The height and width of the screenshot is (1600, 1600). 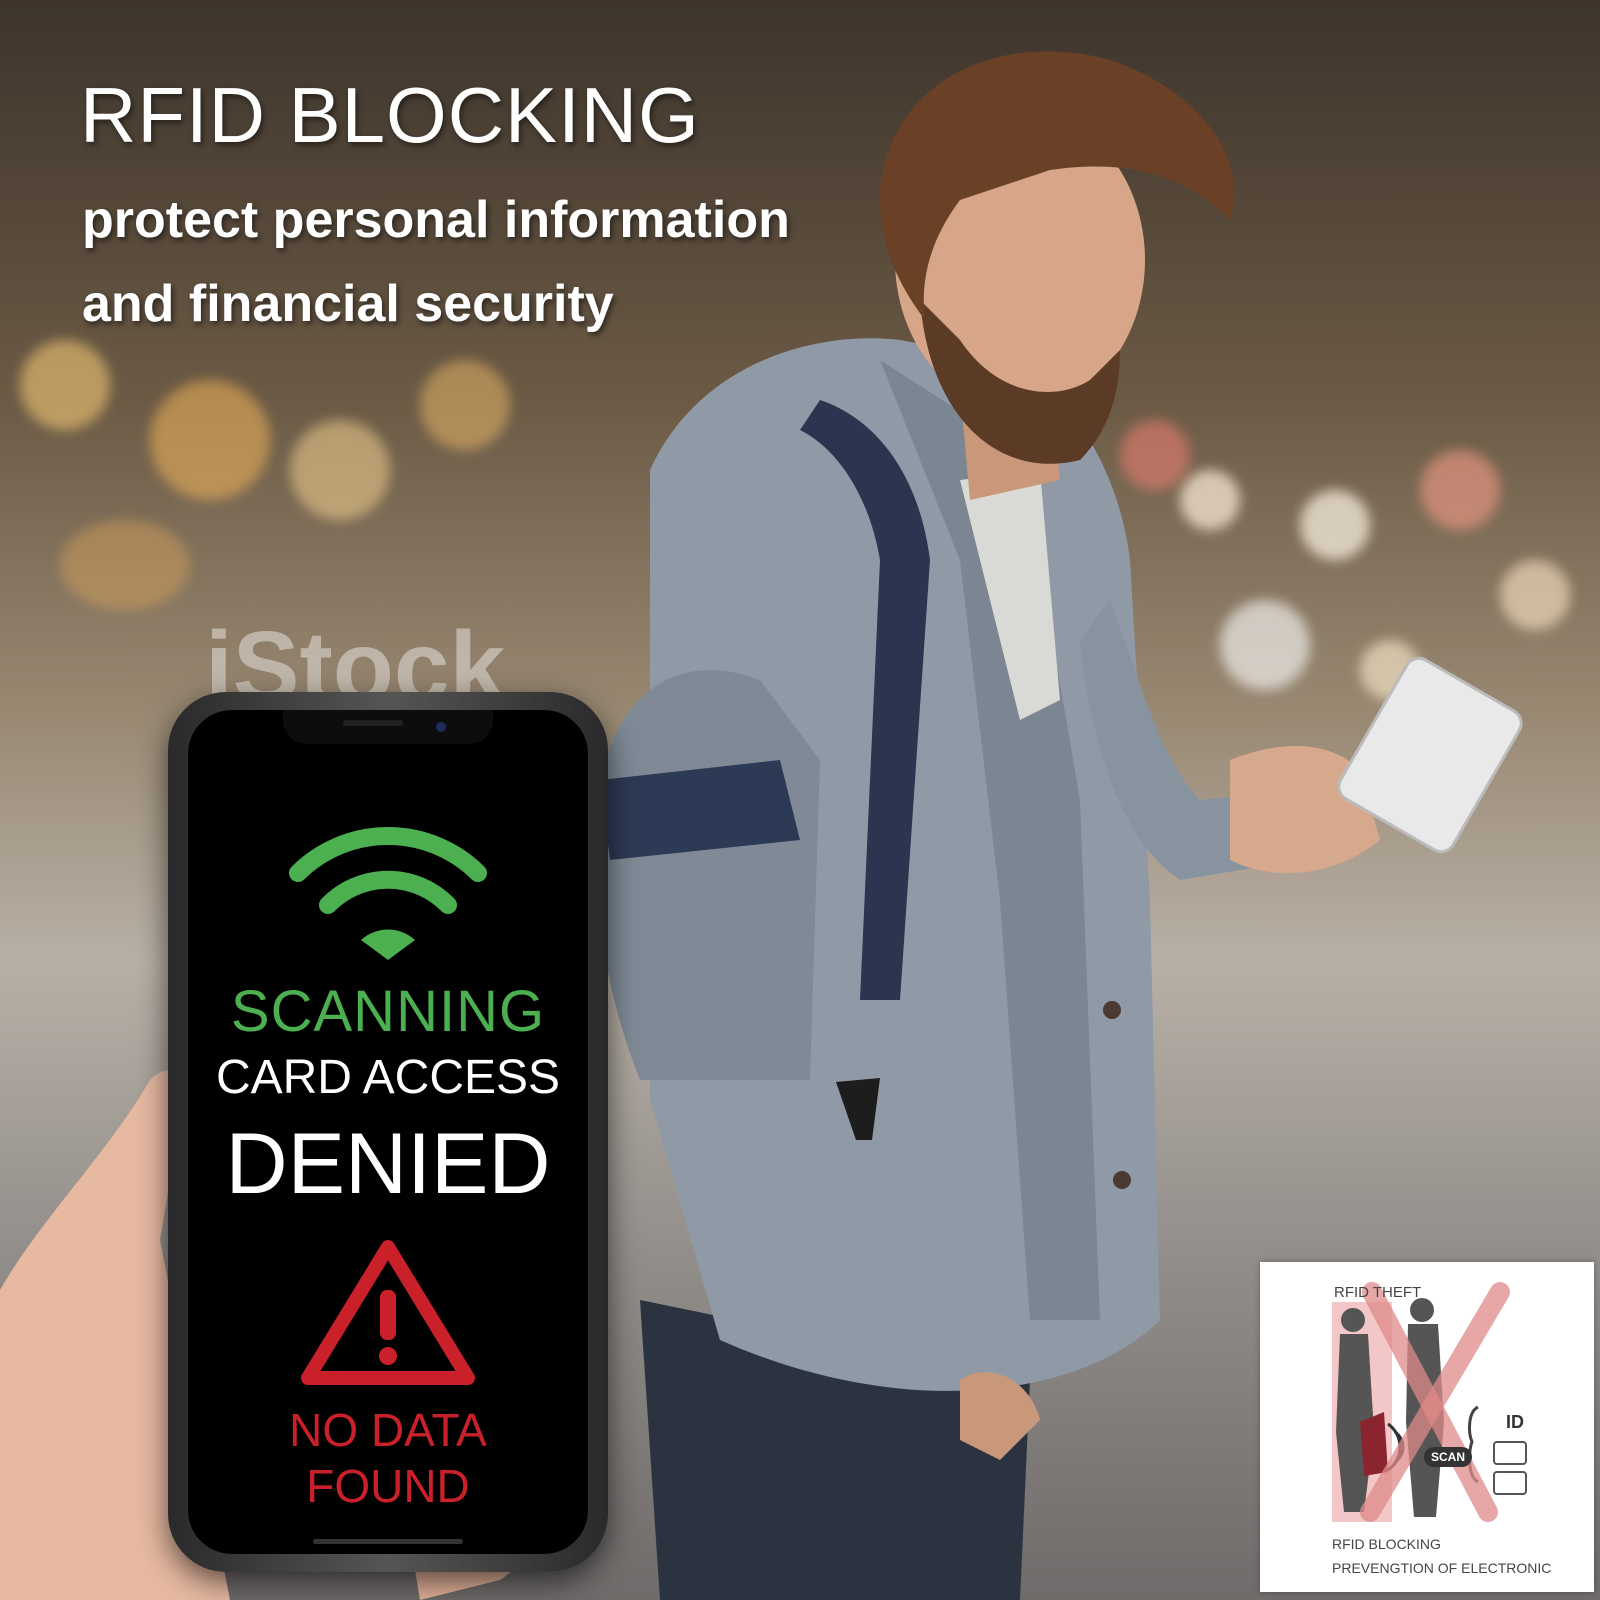 What do you see at coordinates (441, 727) in the screenshot?
I see `front-camera` at bounding box center [441, 727].